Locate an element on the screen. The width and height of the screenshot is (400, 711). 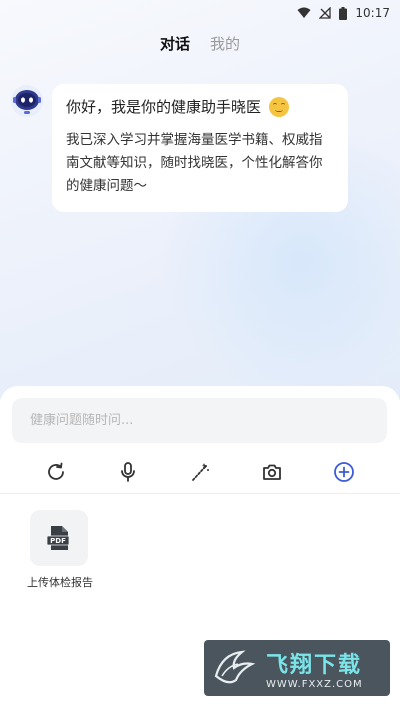
svg-text: PDF is located at coordinates (58, 541).